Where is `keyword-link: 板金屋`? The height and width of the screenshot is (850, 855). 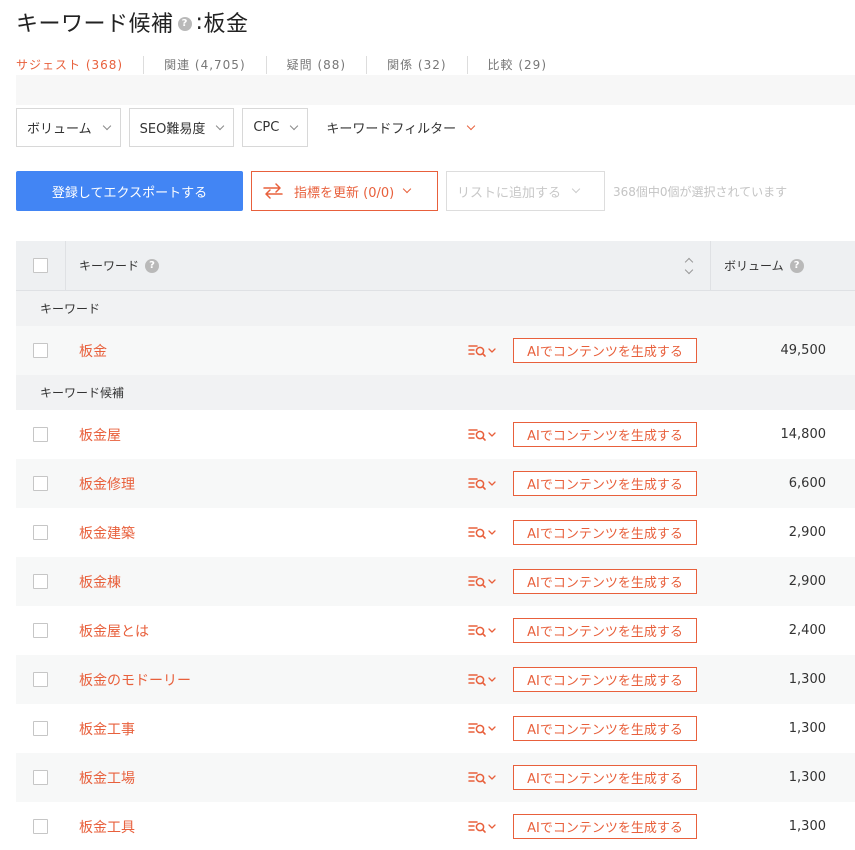
keyword-link: 板金屋 is located at coordinates (100, 435).